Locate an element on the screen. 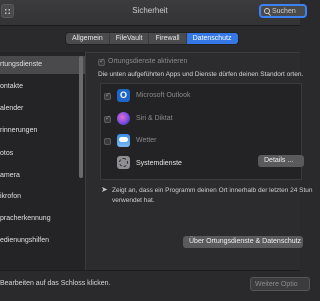 The width and height of the screenshot is (320, 301). sidebar-item-calendar: alender is located at coordinates (11, 109).